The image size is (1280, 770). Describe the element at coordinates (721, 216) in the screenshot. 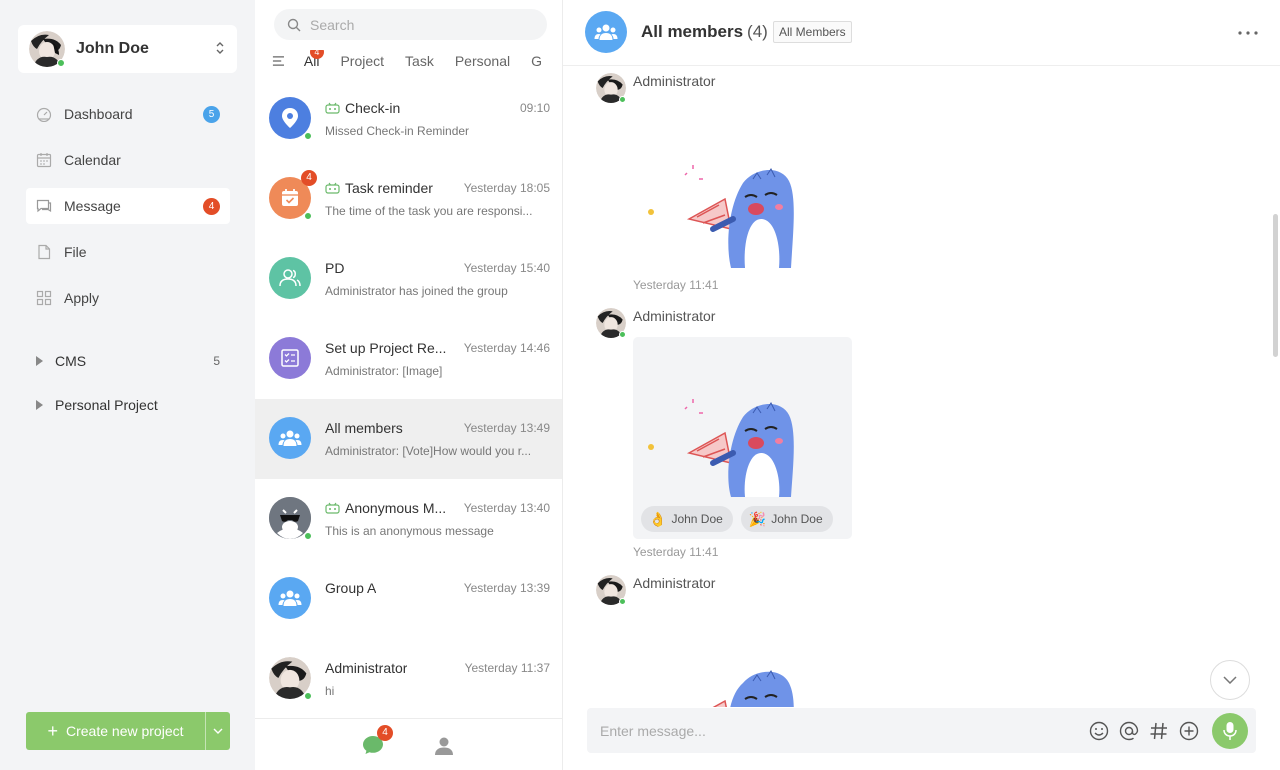

I see `dinosaur-party-sticker` at that location.